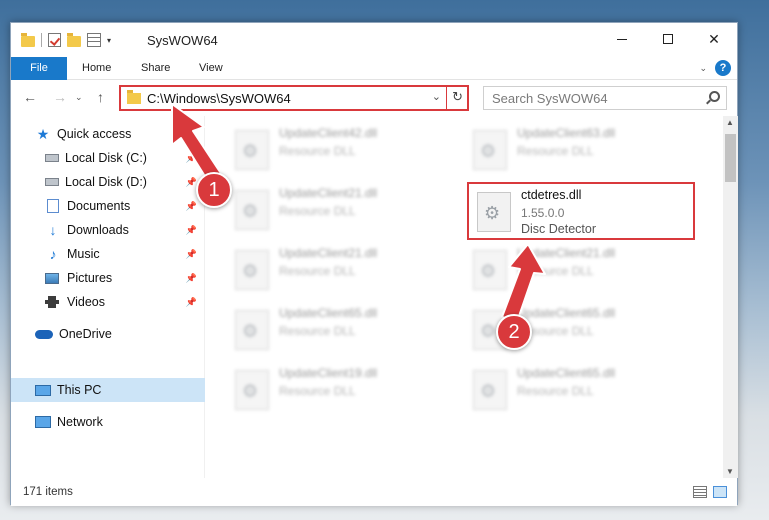 This screenshot has width=769, height=520. What do you see at coordinates (214, 190) in the screenshot?
I see `step-1-badge: 1` at bounding box center [214, 190].